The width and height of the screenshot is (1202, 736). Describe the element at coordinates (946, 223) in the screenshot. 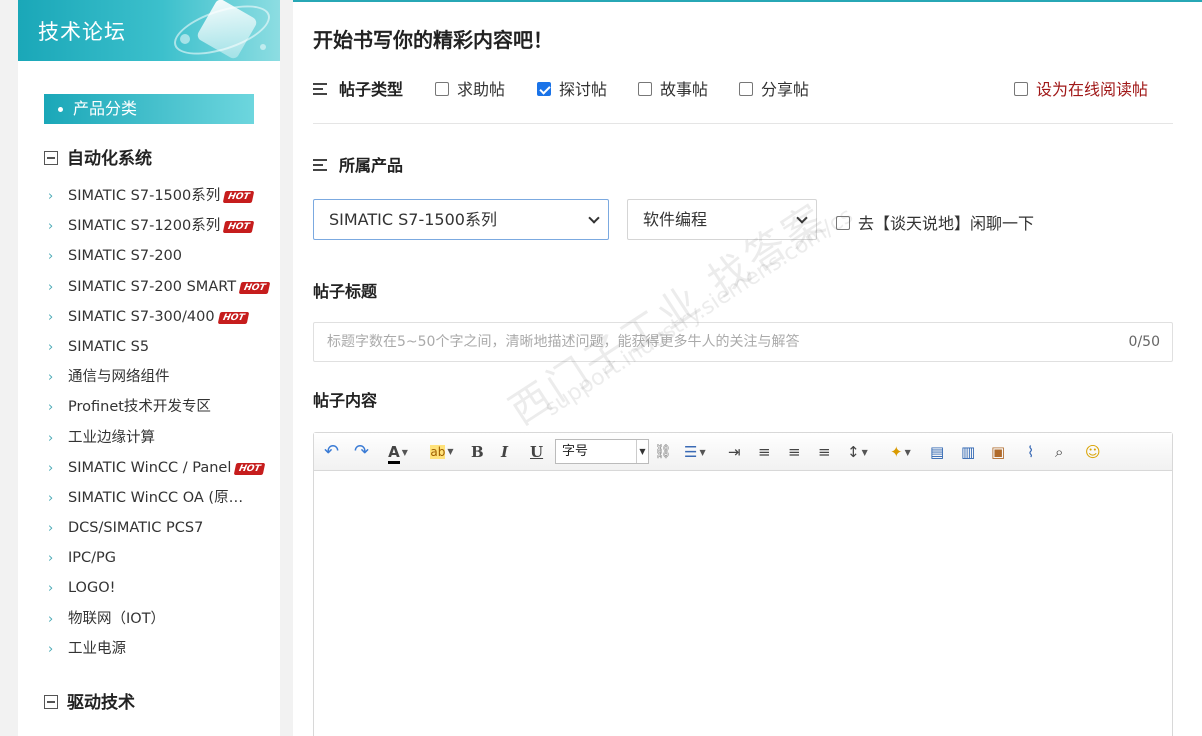

I see `option-label: 去【谈天说地】闲聊一下` at that location.